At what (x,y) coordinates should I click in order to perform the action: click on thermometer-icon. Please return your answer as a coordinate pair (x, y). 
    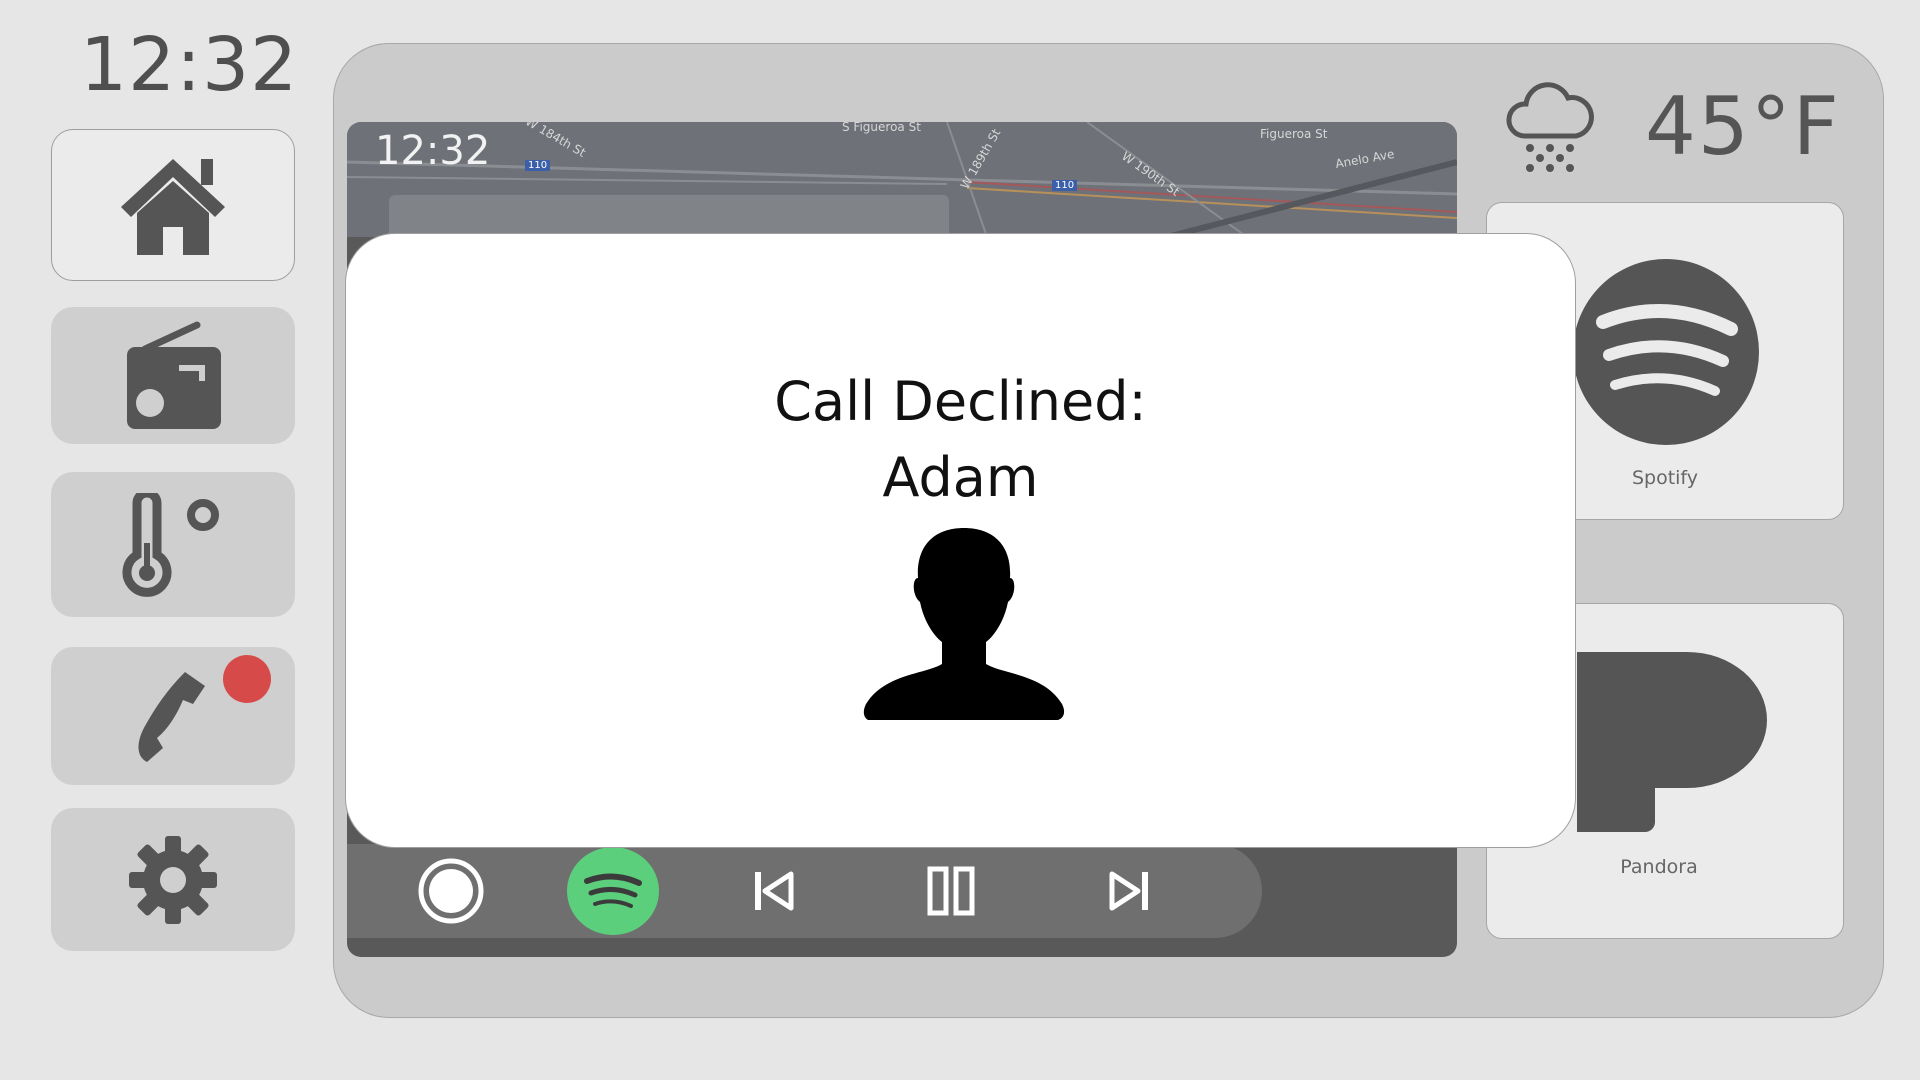
    Looking at the image, I should click on (170, 544).